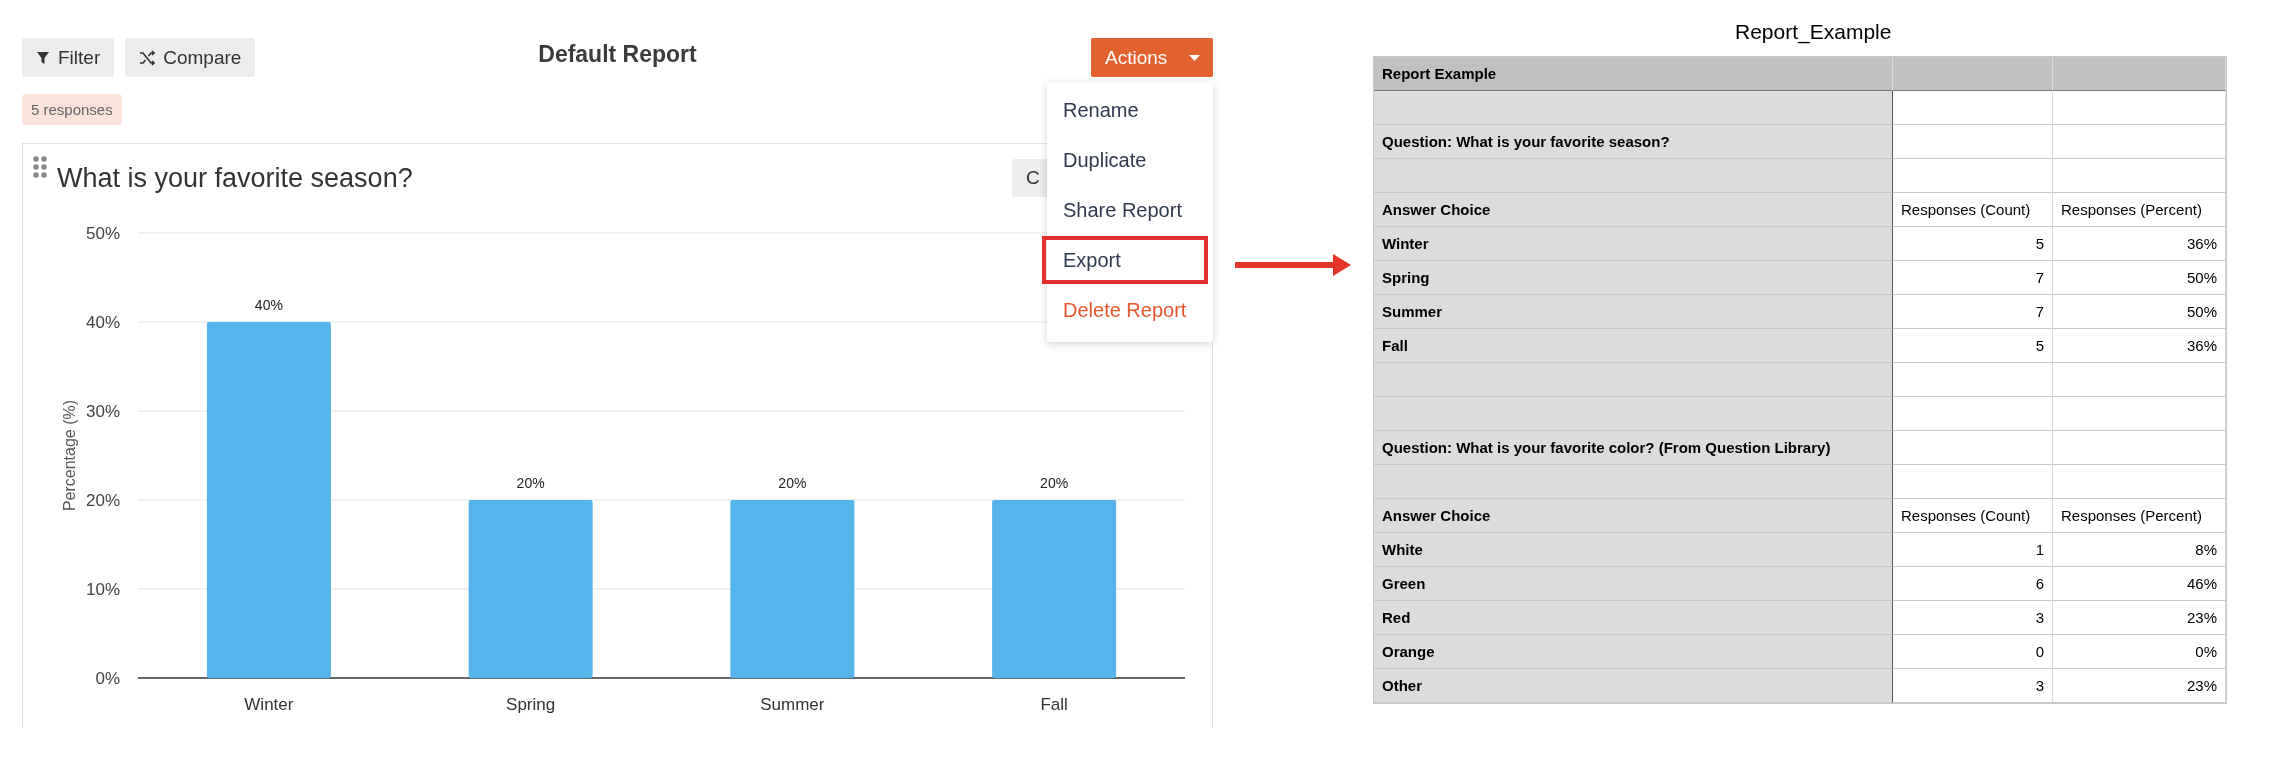 Image resolution: width=2280 pixels, height=764 pixels. Describe the element at coordinates (1054, 704) in the screenshot. I see `x-category-label: Fall` at that location.